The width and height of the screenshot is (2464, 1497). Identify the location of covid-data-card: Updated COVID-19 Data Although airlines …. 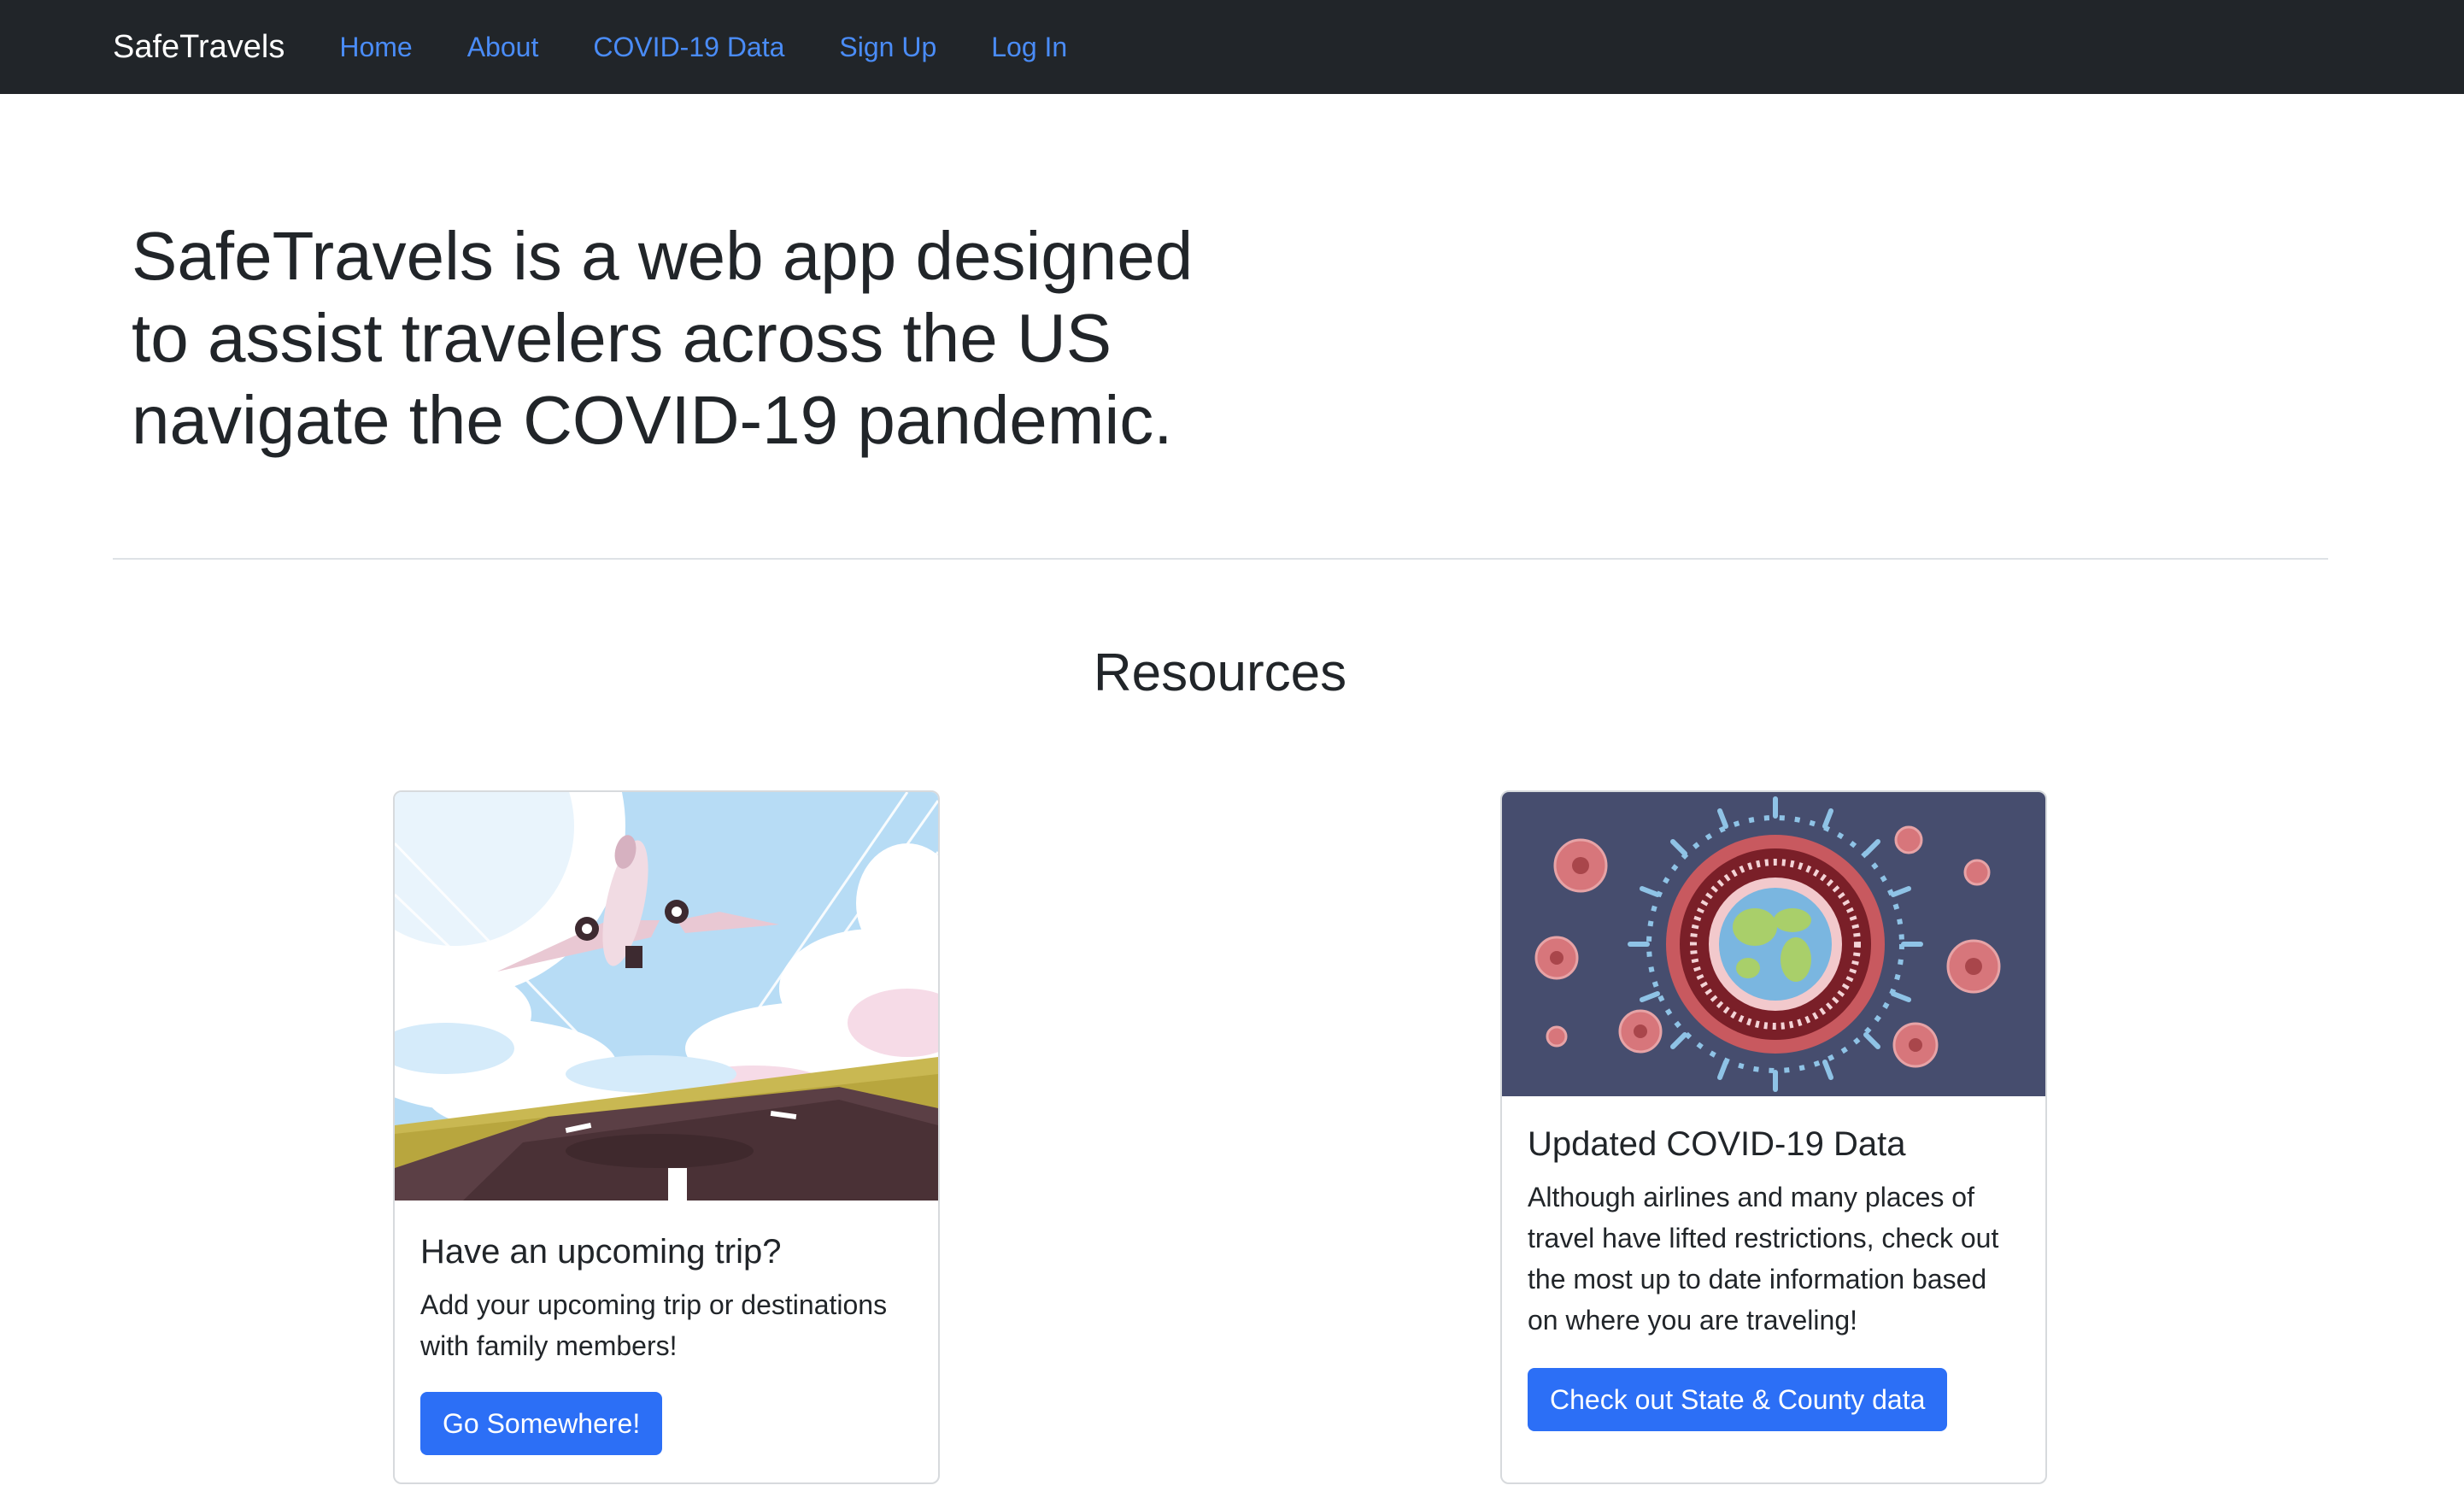
(1773, 1137).